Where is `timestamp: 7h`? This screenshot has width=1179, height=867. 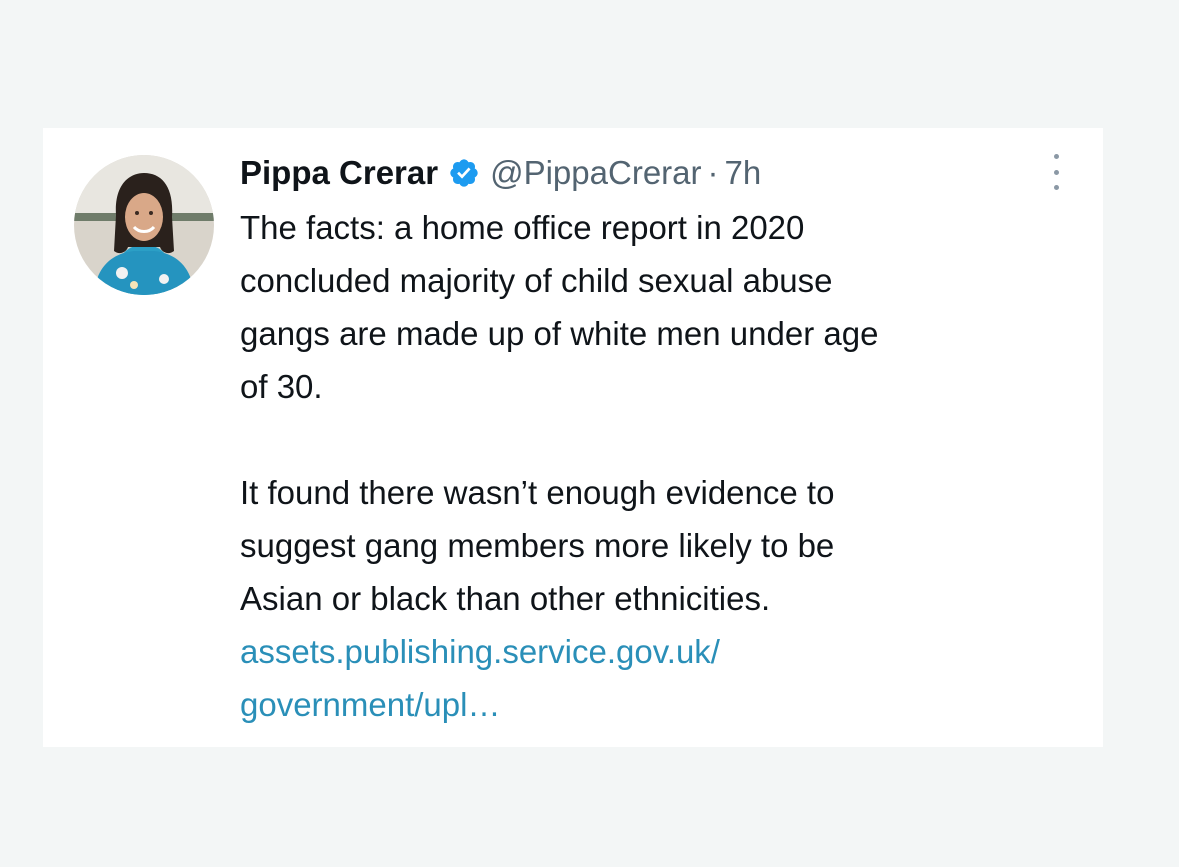 timestamp: 7h is located at coordinates (743, 173).